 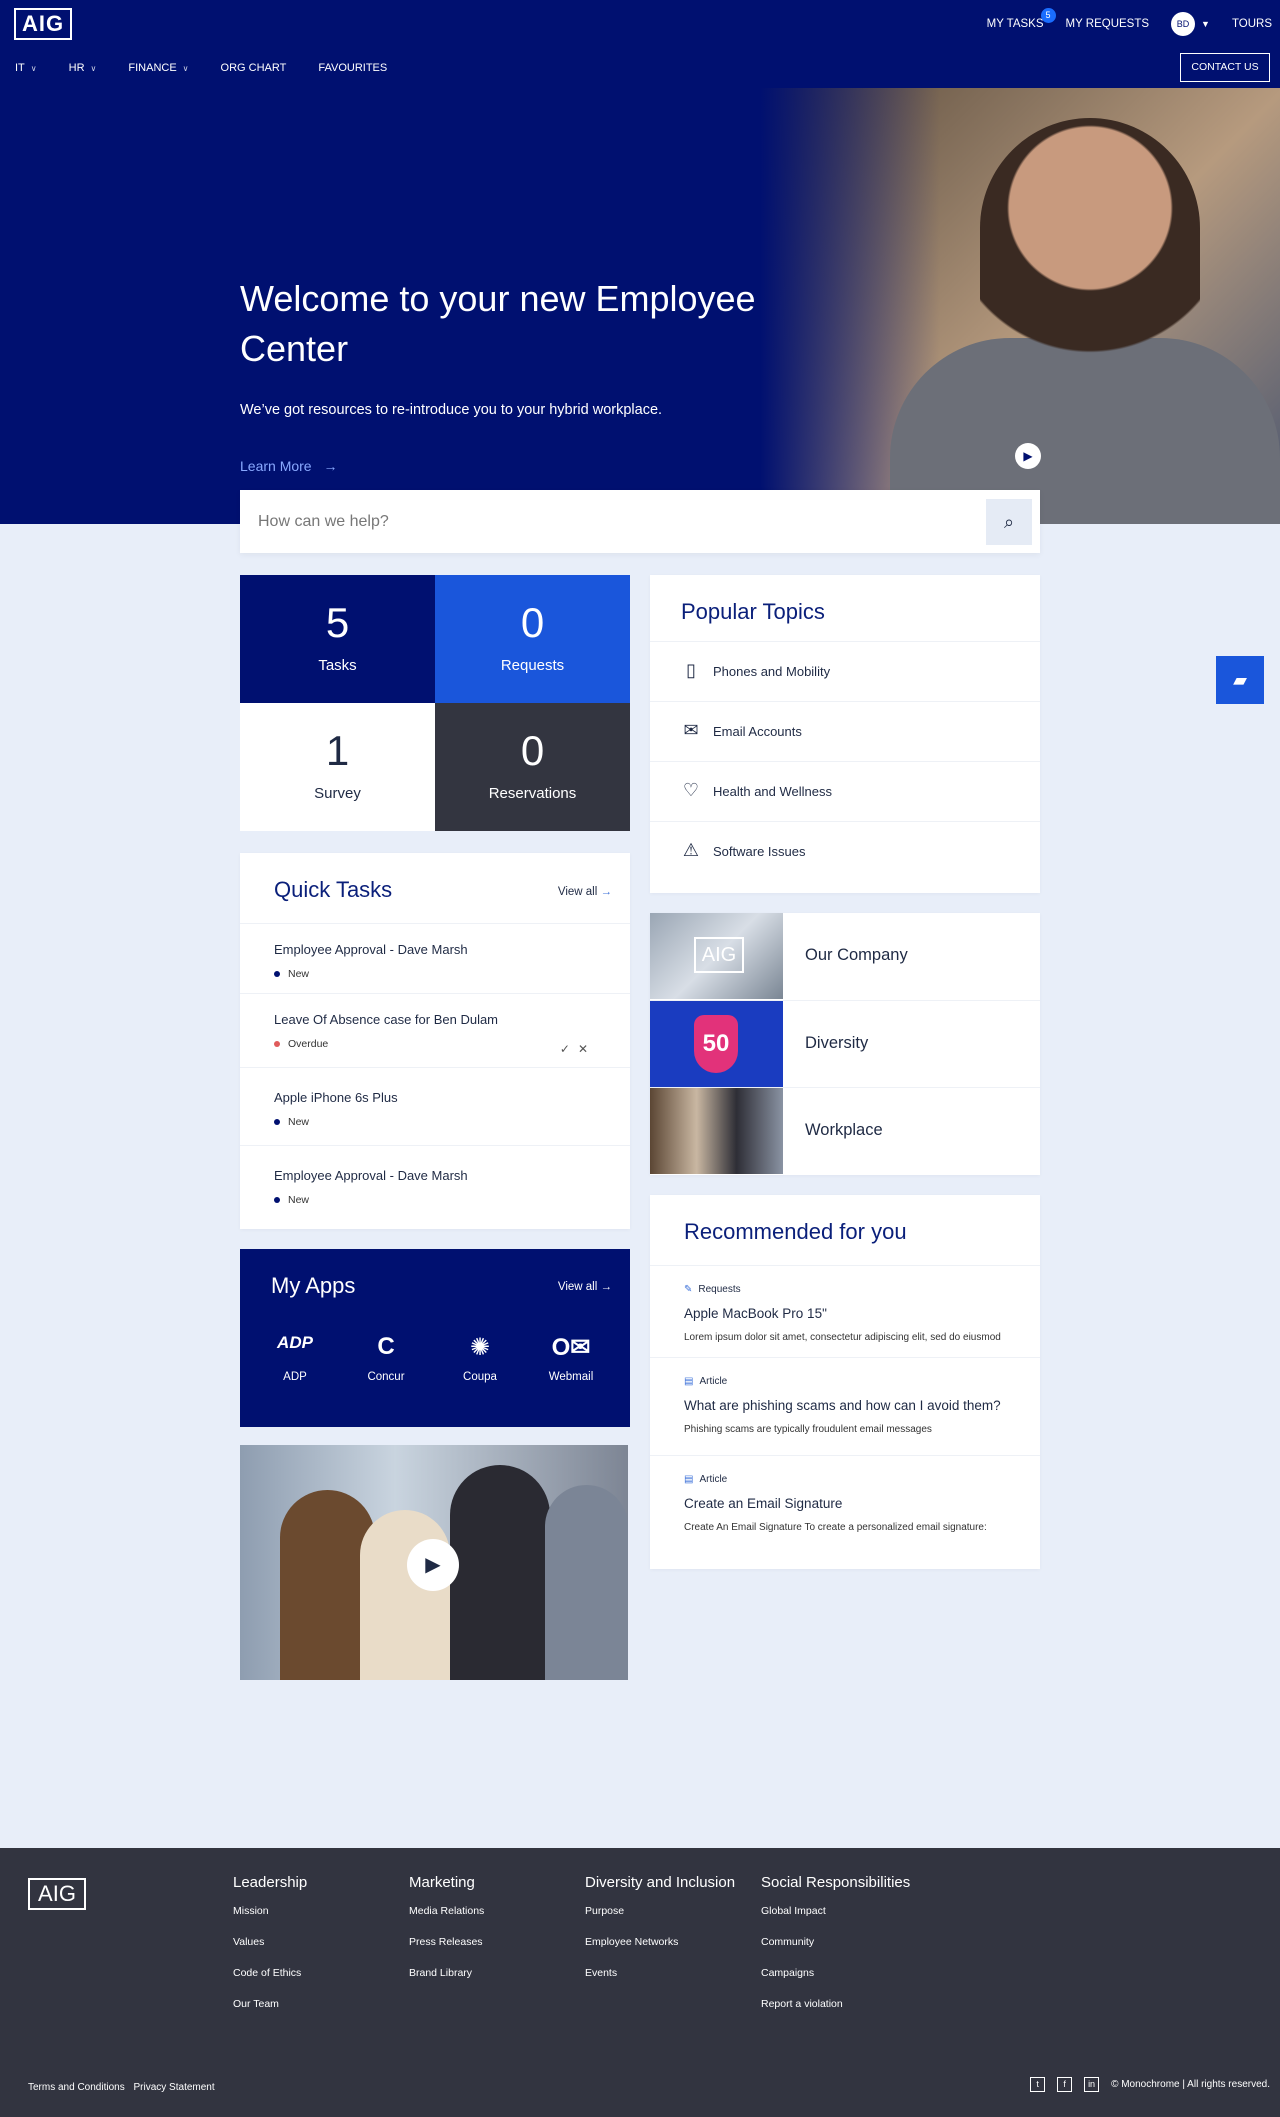 What do you see at coordinates (691, 670) in the screenshot?
I see `phone-icon: ▯` at bounding box center [691, 670].